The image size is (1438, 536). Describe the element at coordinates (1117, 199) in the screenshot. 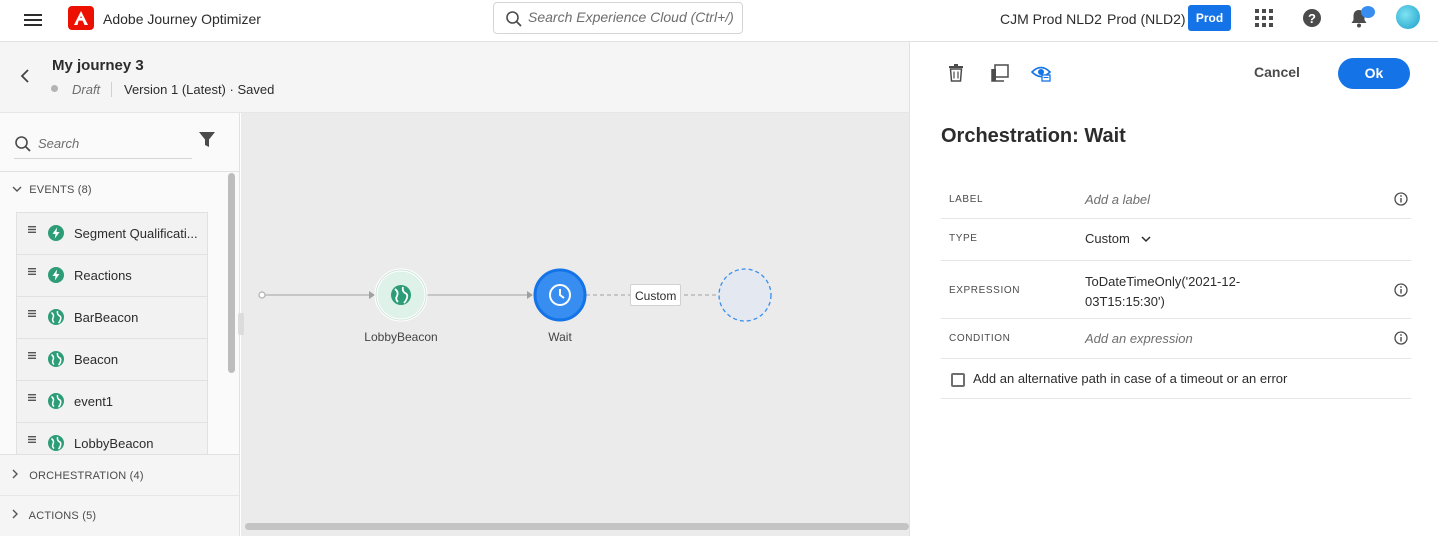

I see `label-input: Add a label` at that location.